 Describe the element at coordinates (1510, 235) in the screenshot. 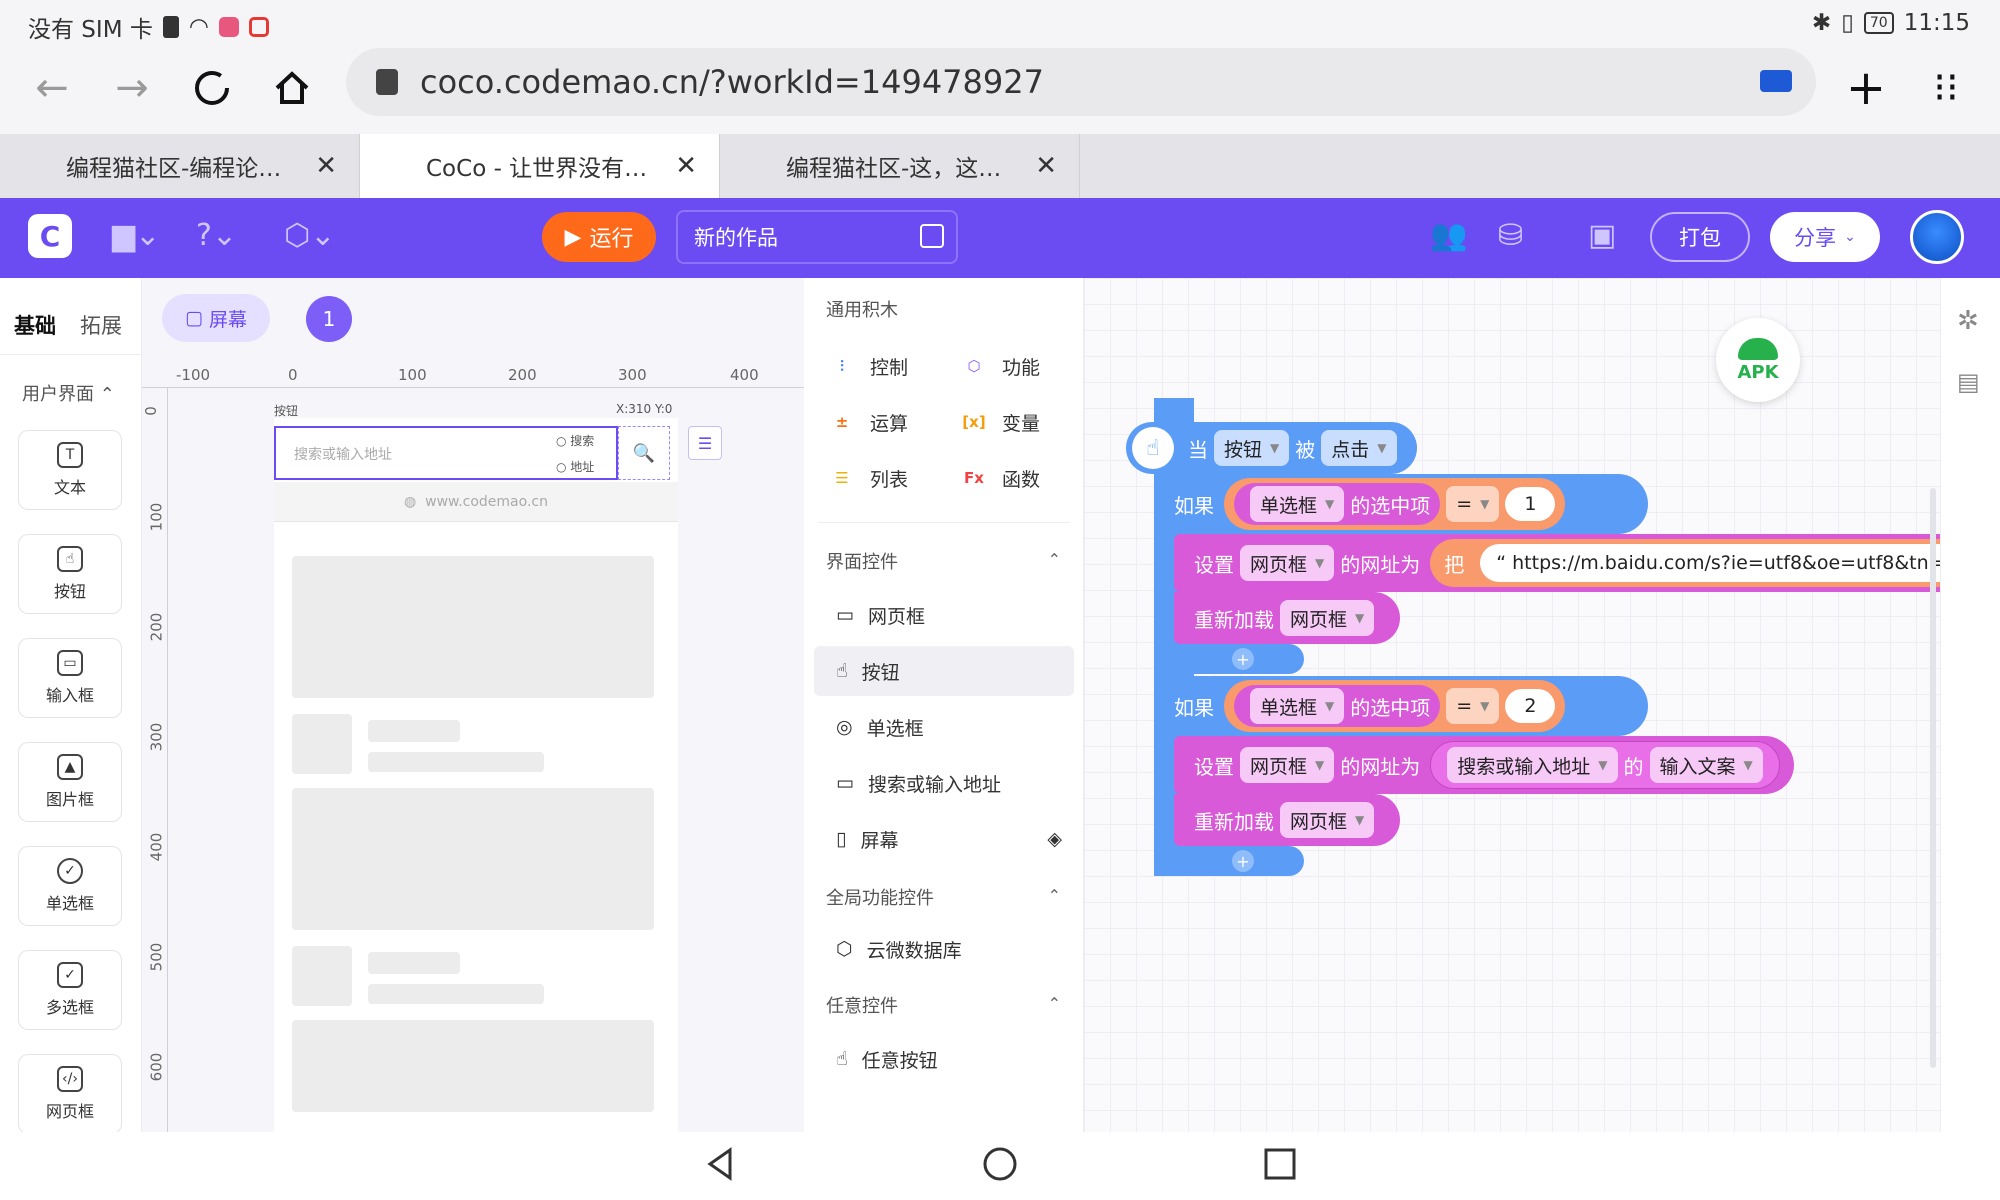

I see `database-icon: ⛁` at that location.